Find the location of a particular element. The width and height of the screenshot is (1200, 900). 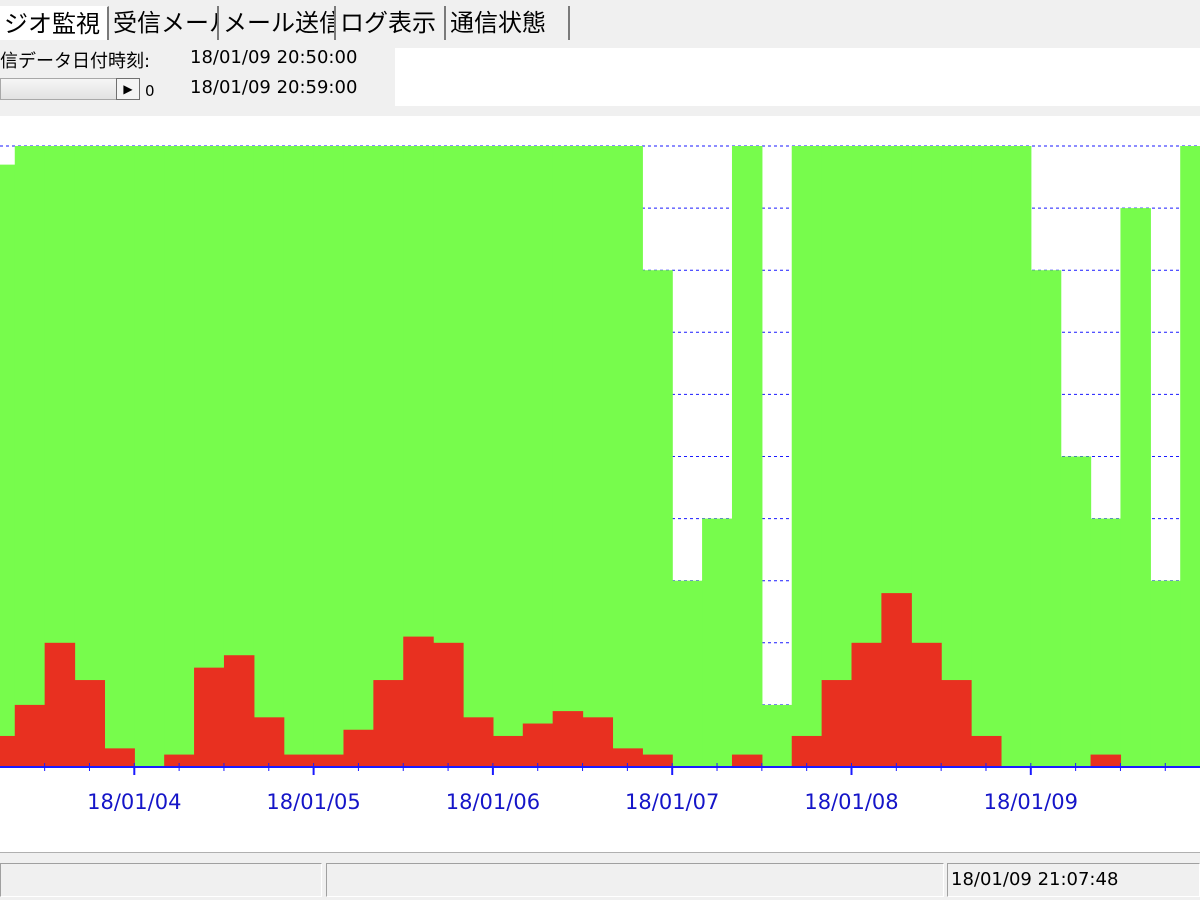

tab-bar: ジオ監視 受信メール メール送信 ログ表示 通信状態 is located at coordinates (600, 22).